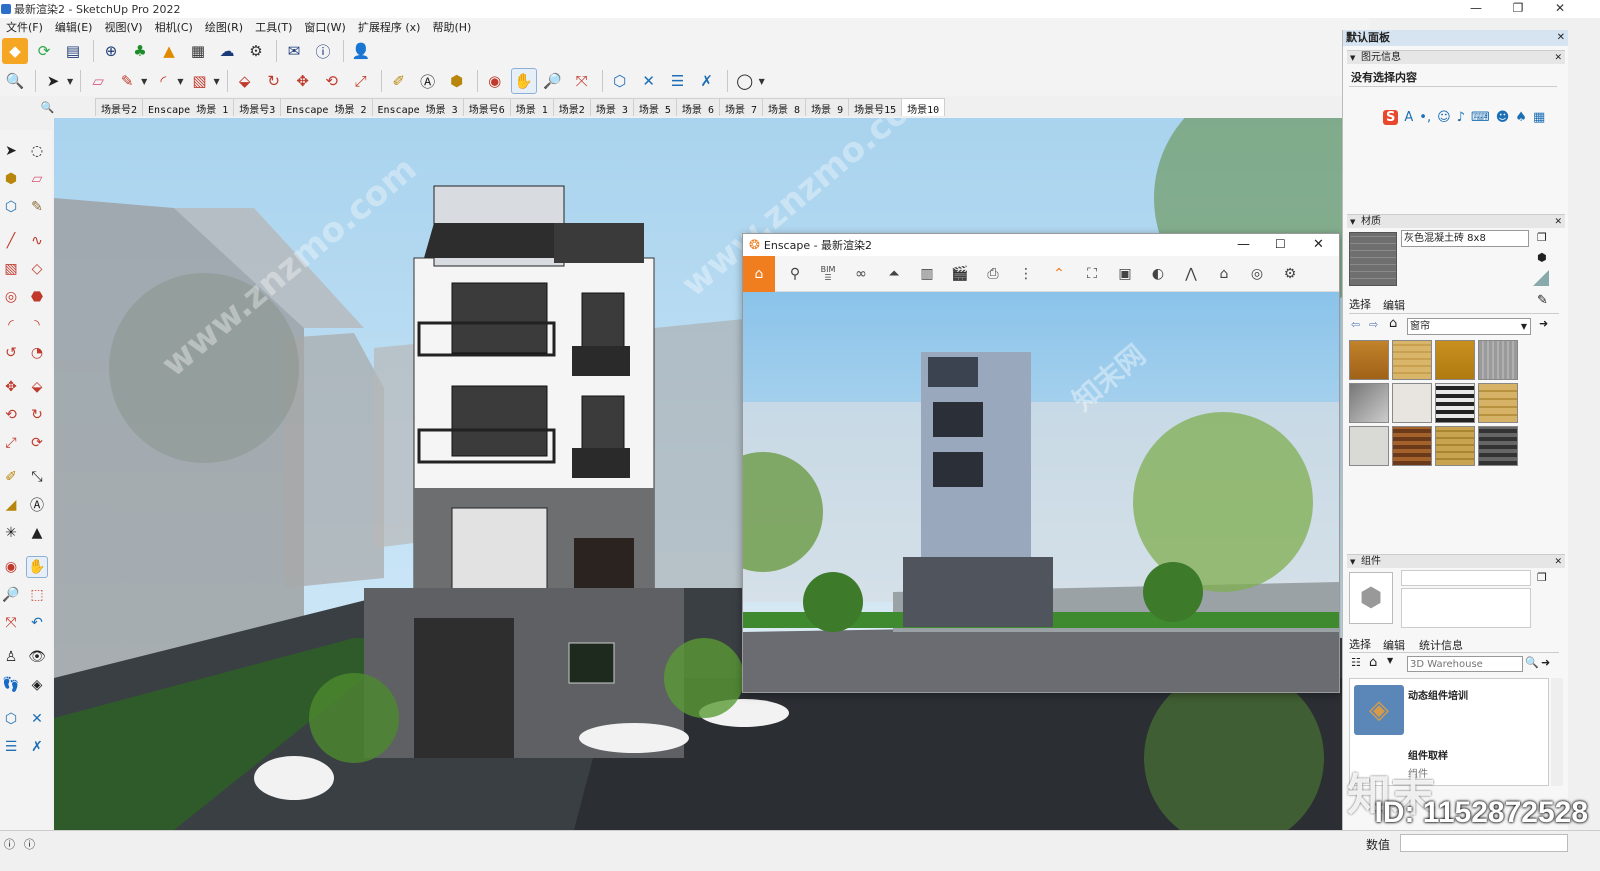 The width and height of the screenshot is (1600, 871). Describe the element at coordinates (1542, 237) in the screenshot. I see `material-duplicate-icon: ❐` at that location.